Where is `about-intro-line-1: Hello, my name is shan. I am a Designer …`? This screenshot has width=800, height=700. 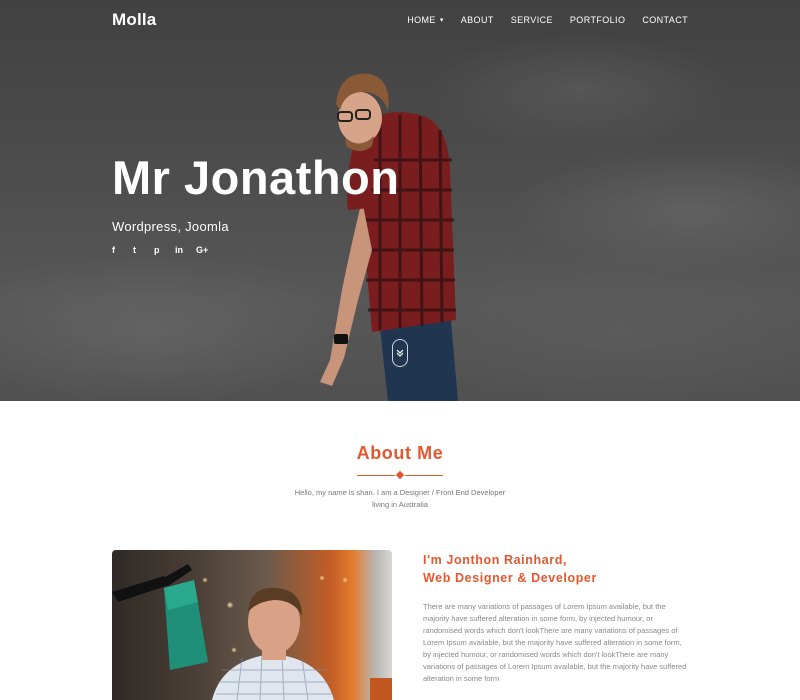 about-intro-line-1: Hello, my name is shan. I am a Designer … is located at coordinates (400, 492).